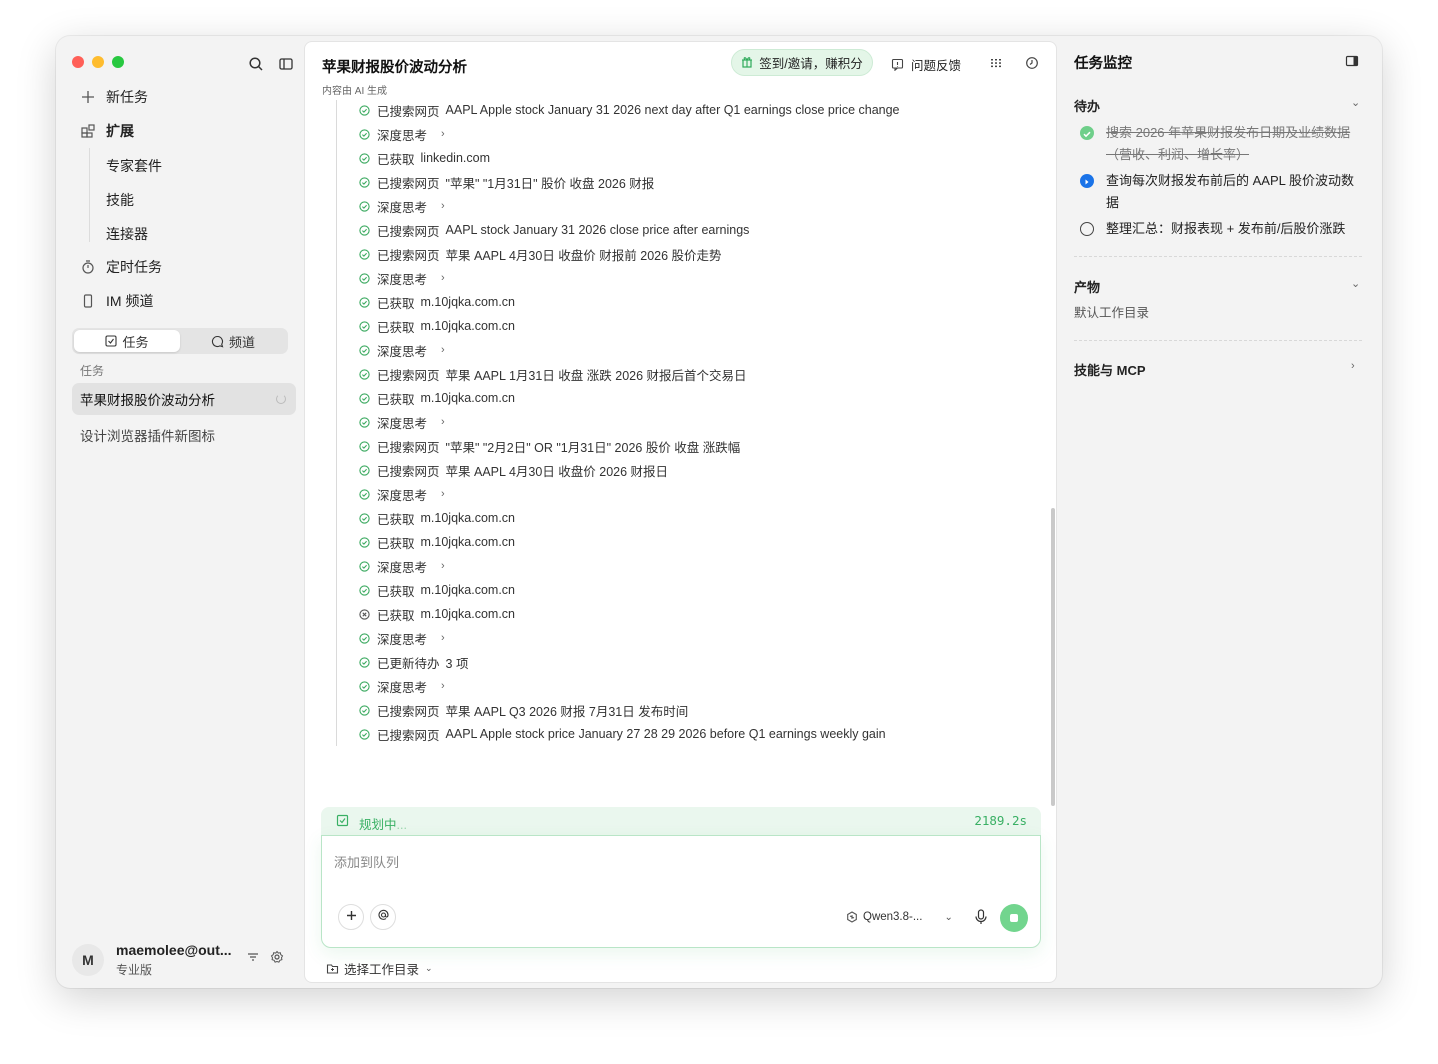 The image size is (1438, 1064). I want to click on log-step: 已搜索网页 "苹果" "1月31日" 股价 收盘 2026 财报, so click(506, 182).